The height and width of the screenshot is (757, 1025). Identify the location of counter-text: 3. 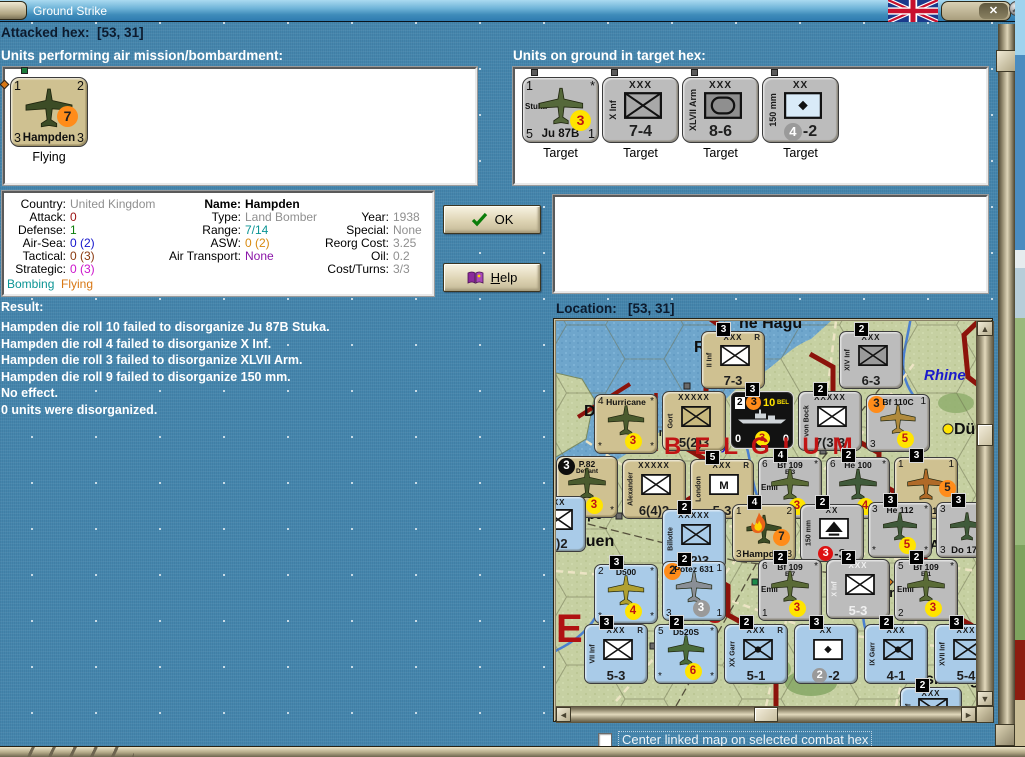
(80, 138).